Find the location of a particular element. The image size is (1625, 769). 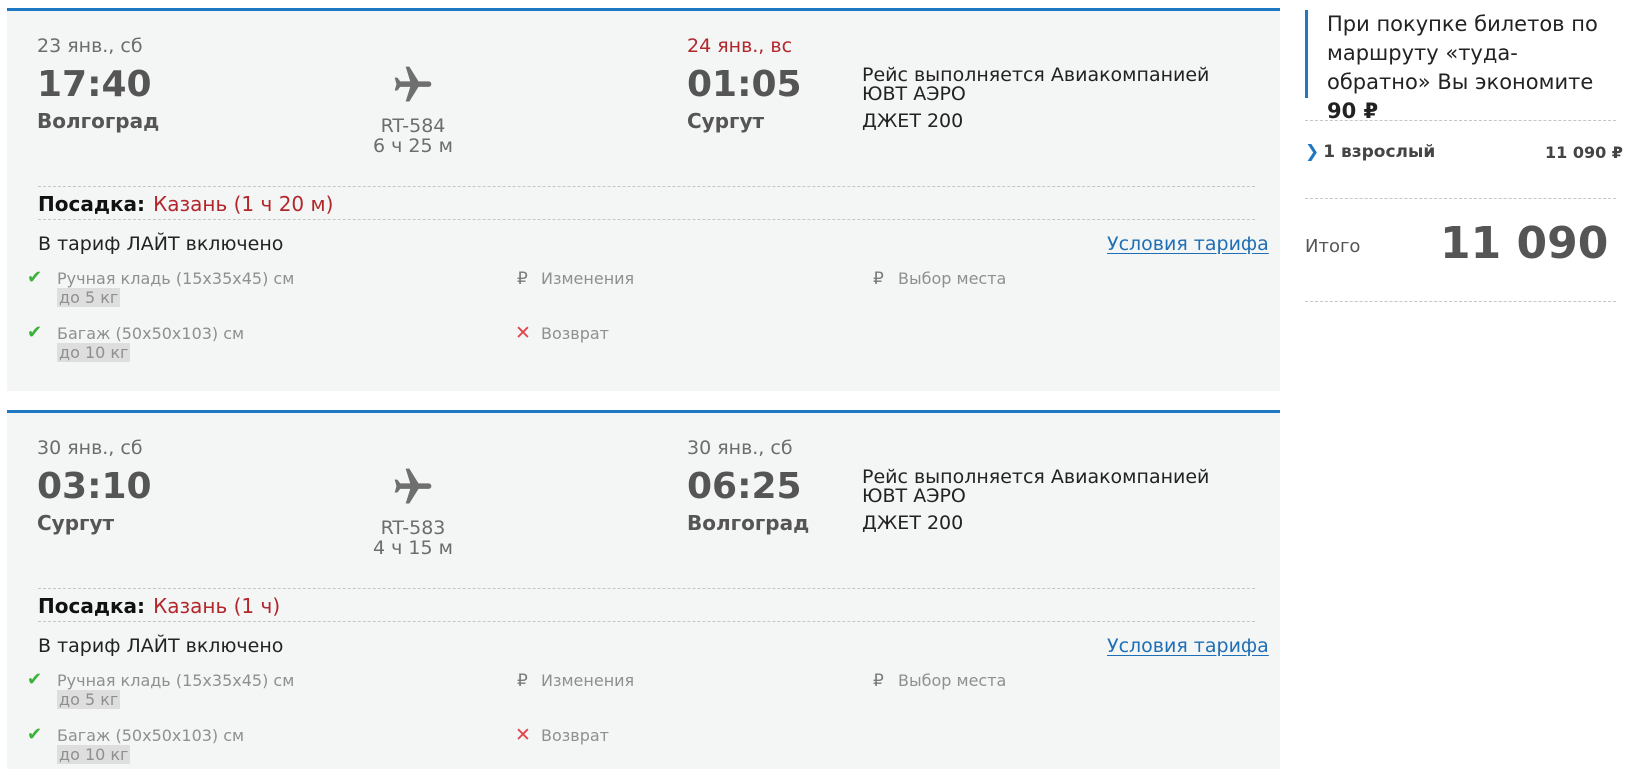

stopover-value: Казань (1 ч) is located at coordinates (217, 606).